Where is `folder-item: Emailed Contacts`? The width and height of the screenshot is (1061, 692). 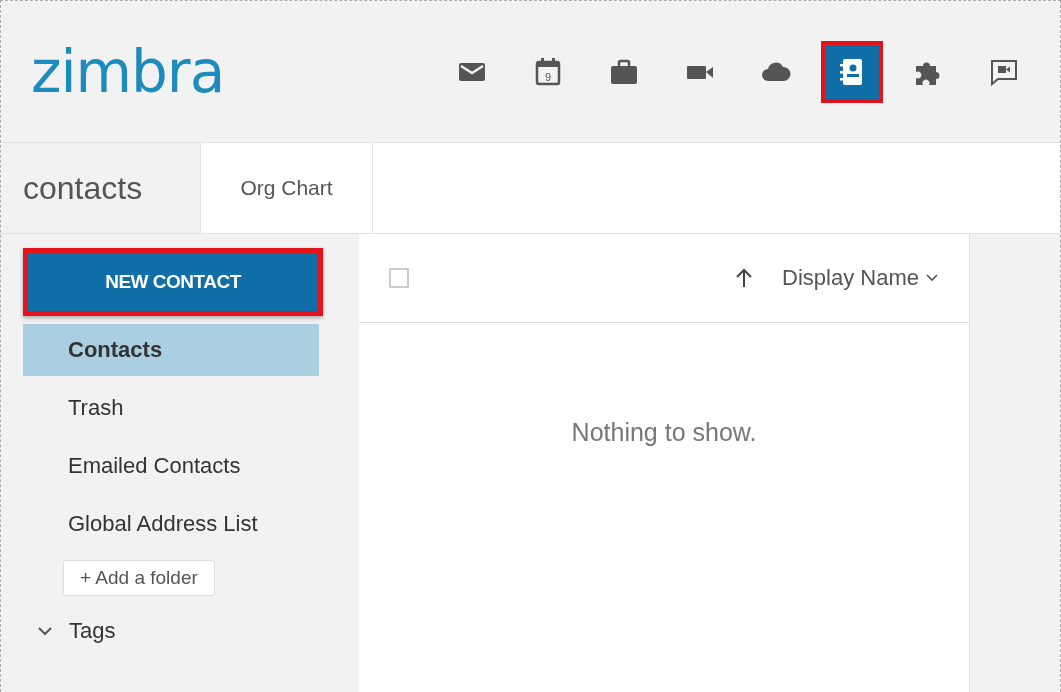
folder-item: Emailed Contacts is located at coordinates (171, 466).